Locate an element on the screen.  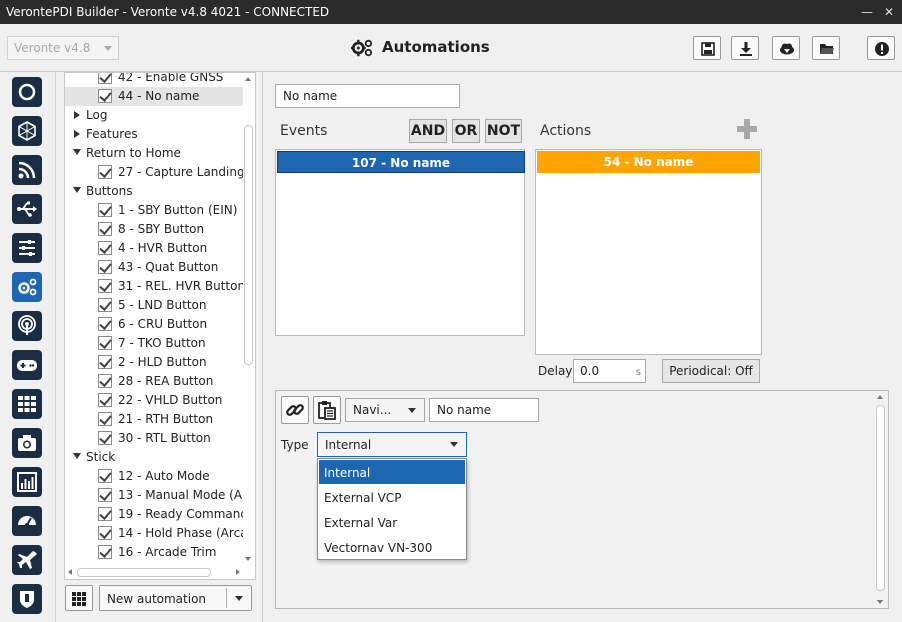
sidebar-item-sliders is located at coordinates (27, 248).